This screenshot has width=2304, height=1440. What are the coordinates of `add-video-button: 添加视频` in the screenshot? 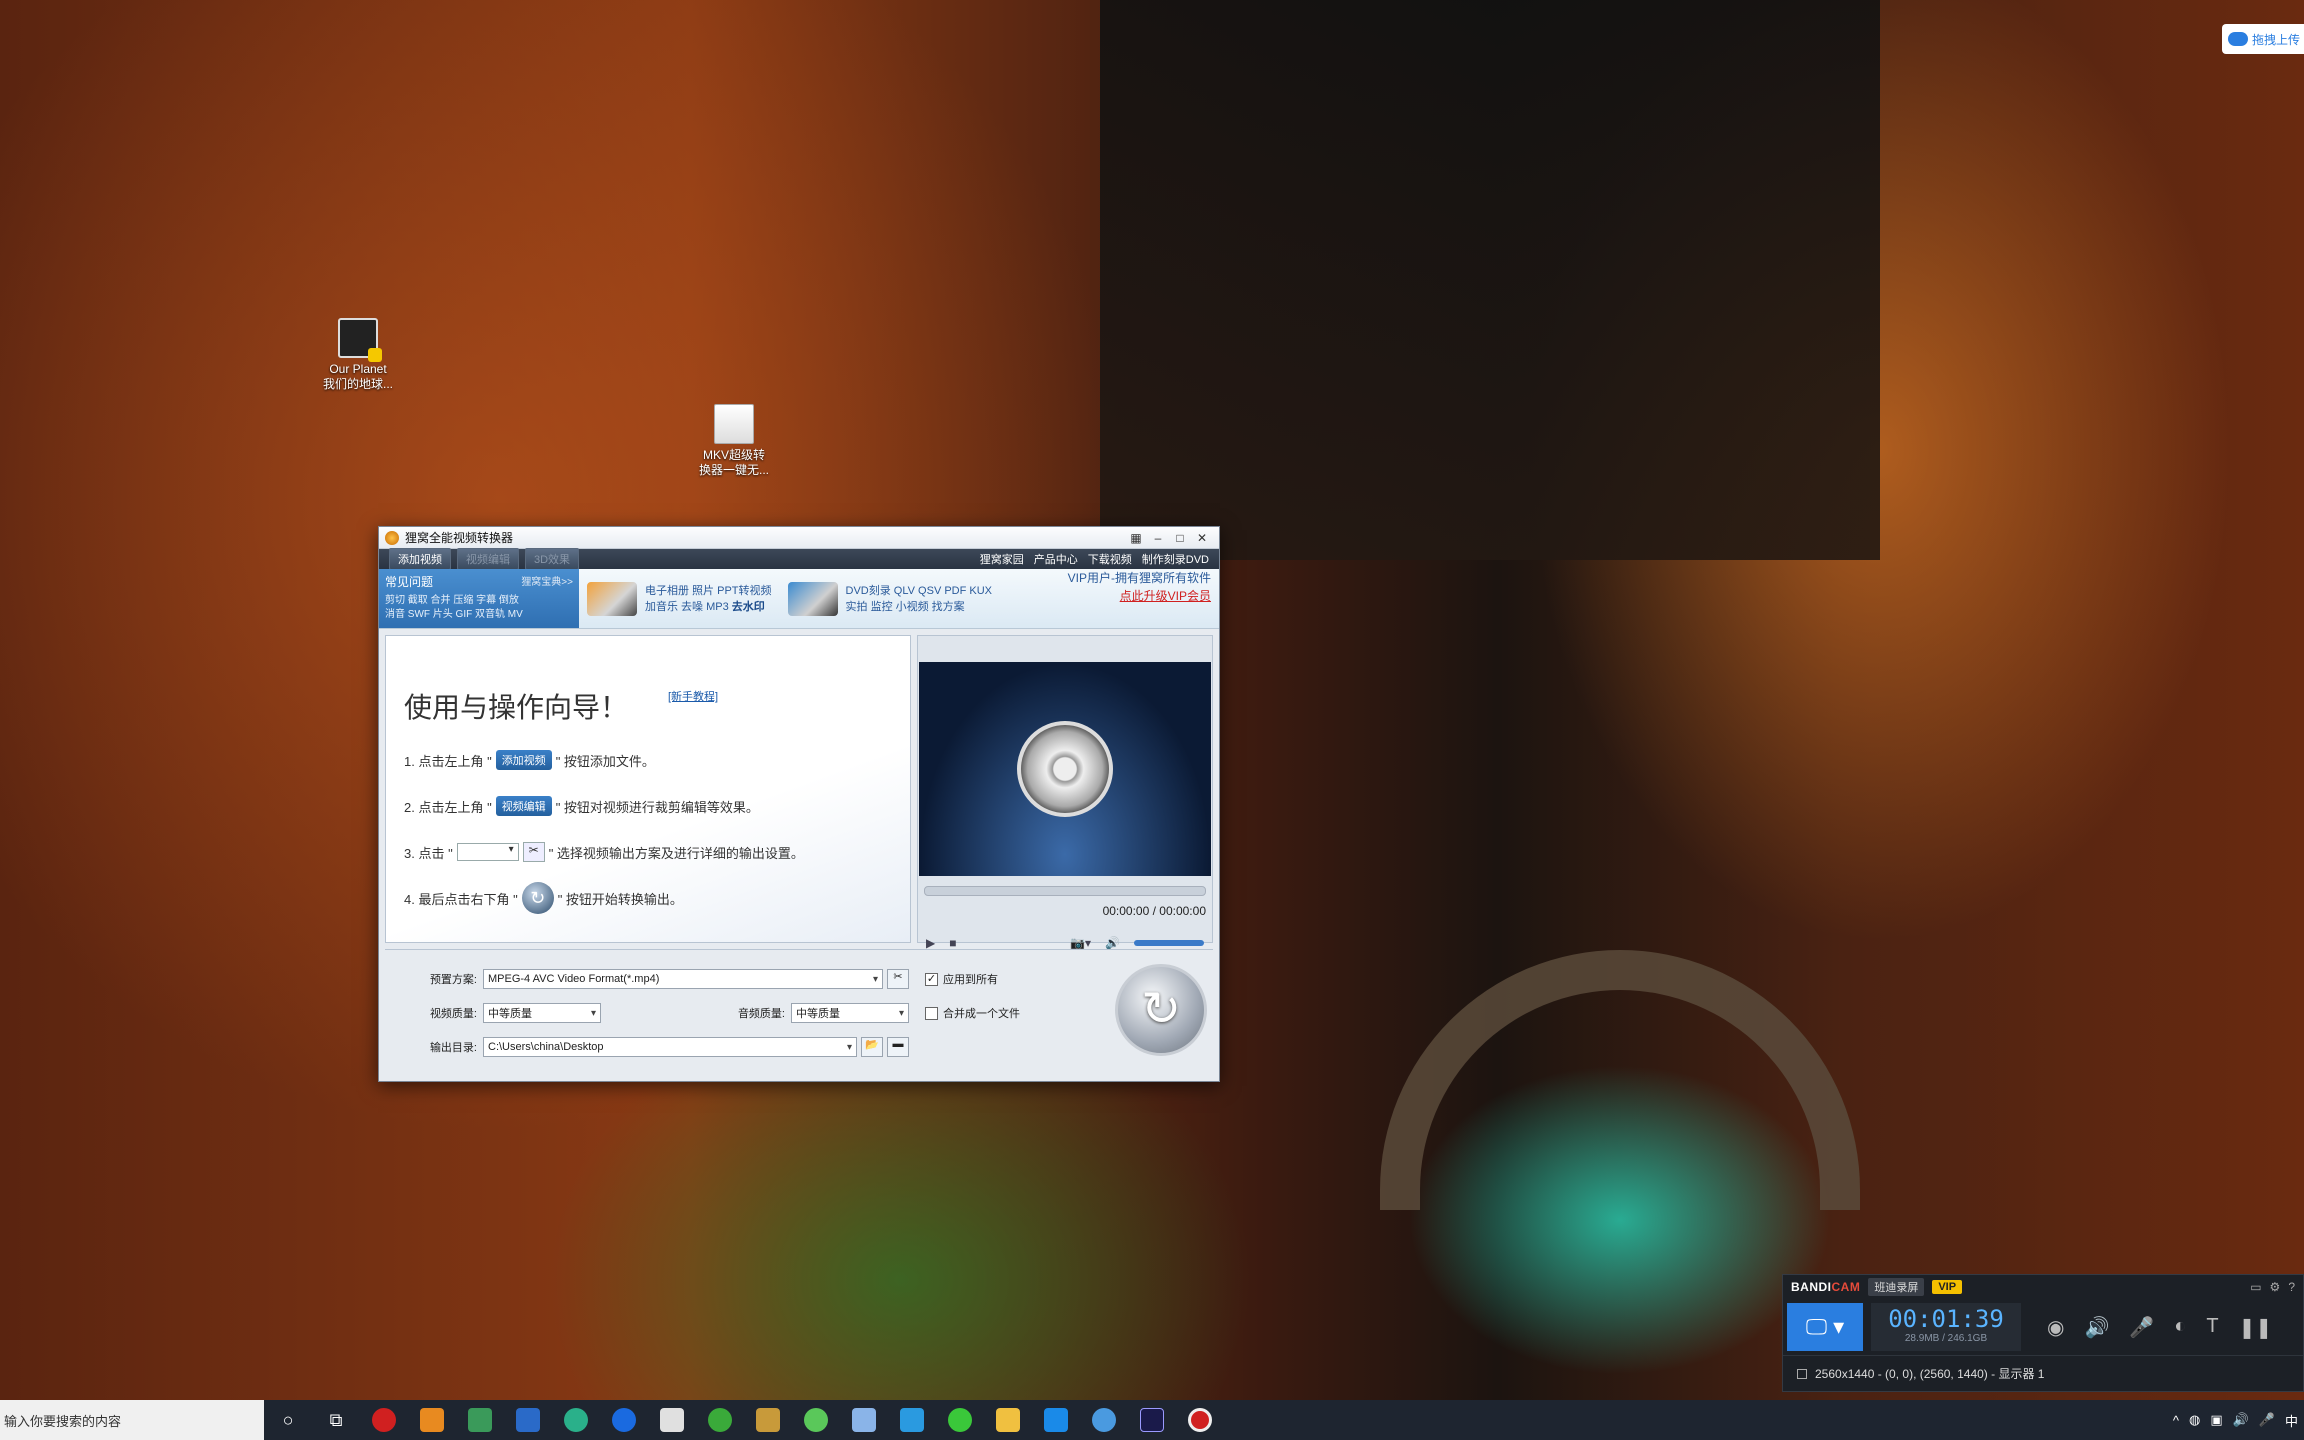 It's located at (420, 559).